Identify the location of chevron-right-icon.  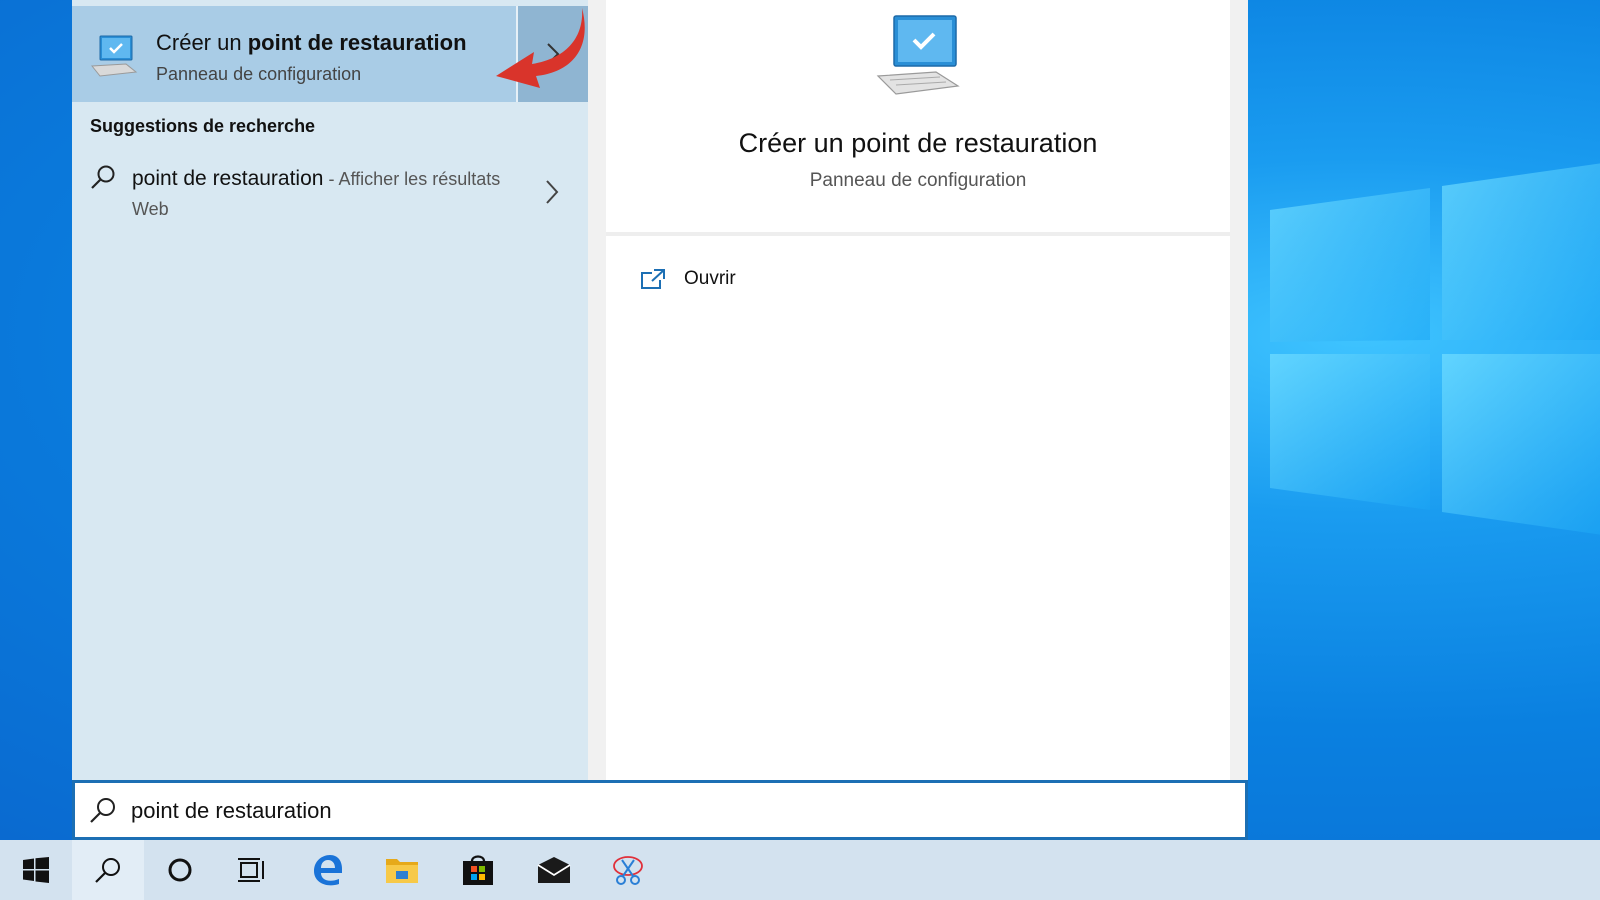
(552, 192).